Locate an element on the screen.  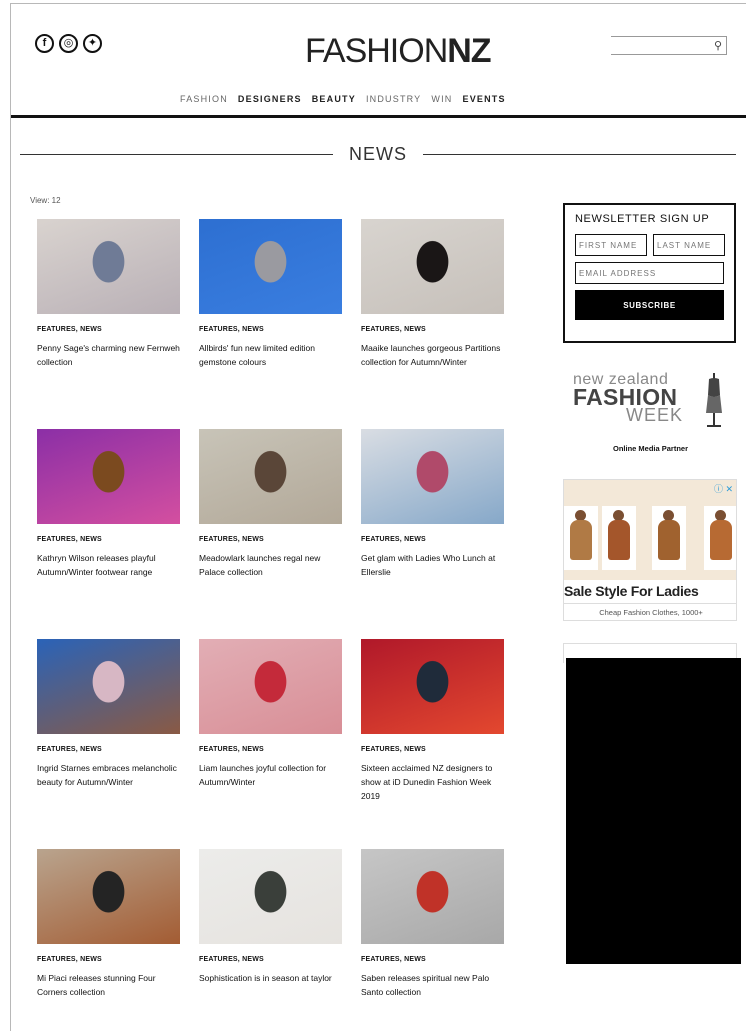
logo-text-bold: NZ is located at coordinates (469, 51).